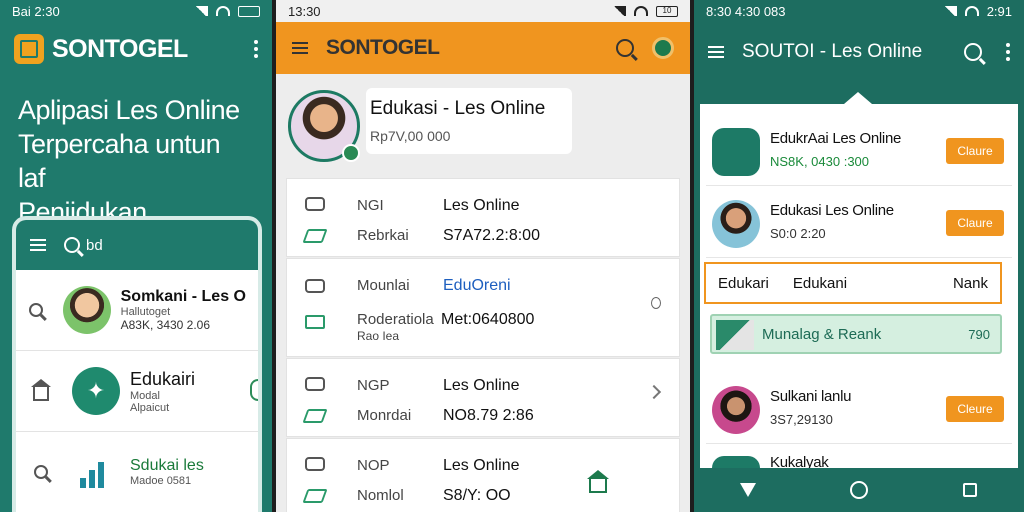 This screenshot has height=512, width=1024. I want to click on system-nav-bar, so click(859, 490).